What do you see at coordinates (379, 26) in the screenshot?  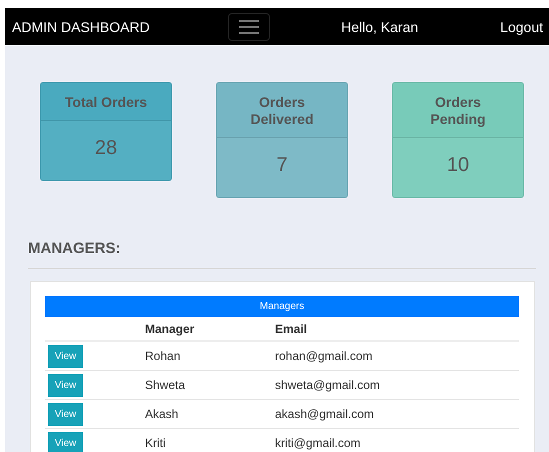 I see `greeting-text: Hello, Karan` at bounding box center [379, 26].